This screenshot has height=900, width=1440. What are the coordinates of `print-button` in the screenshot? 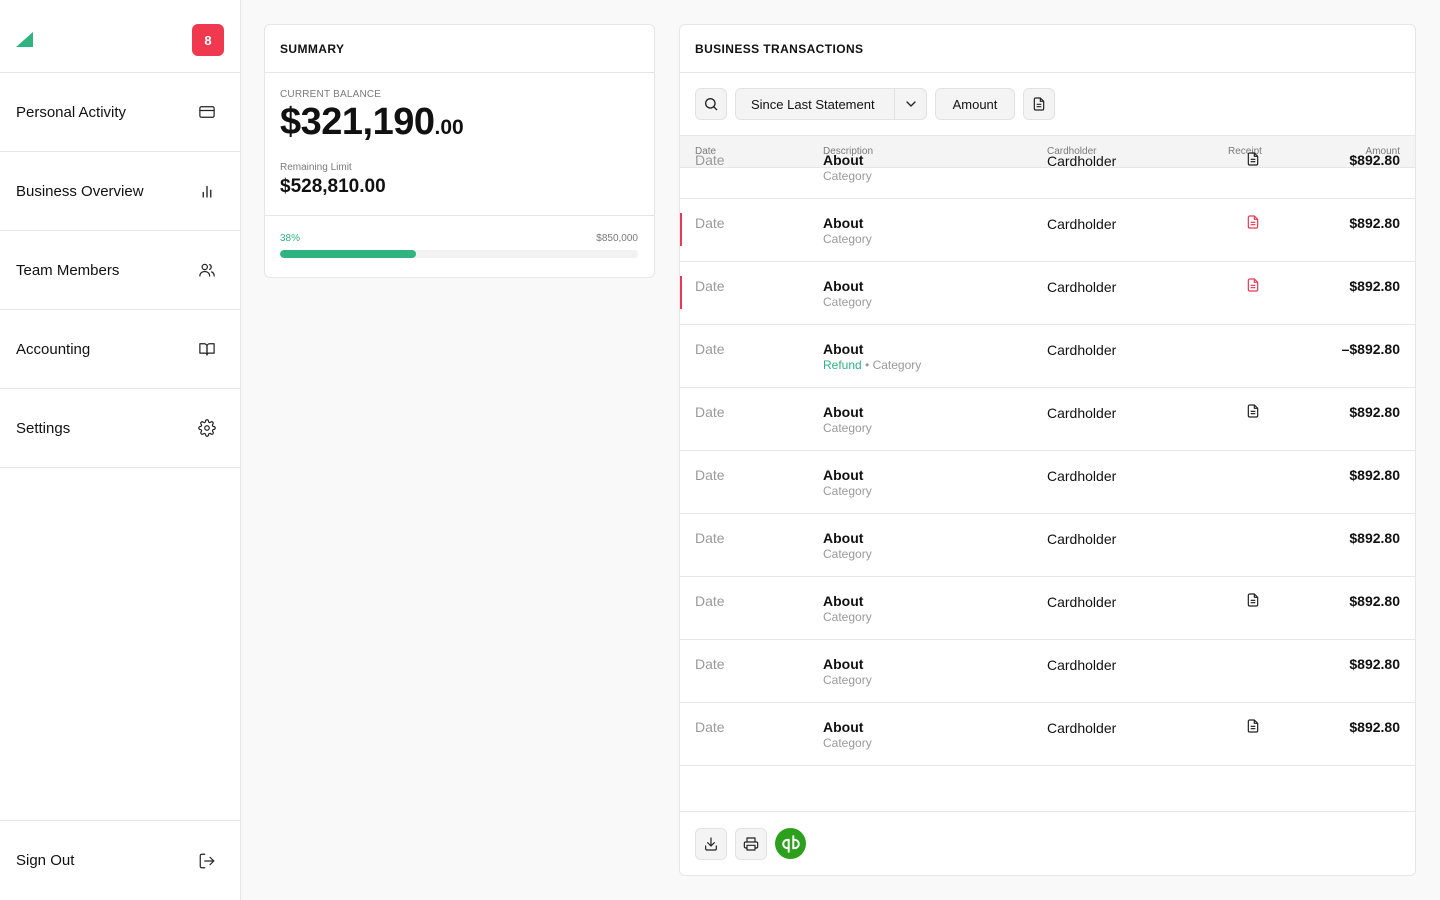 It's located at (751, 843).